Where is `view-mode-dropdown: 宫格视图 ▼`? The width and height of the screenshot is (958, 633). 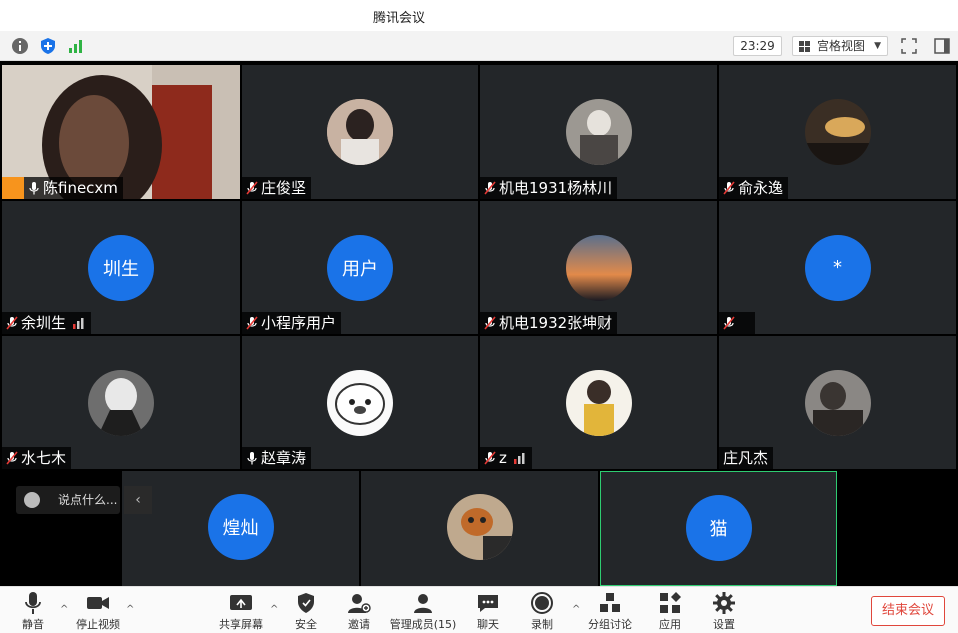 view-mode-dropdown: 宫格视图 ▼ is located at coordinates (840, 46).